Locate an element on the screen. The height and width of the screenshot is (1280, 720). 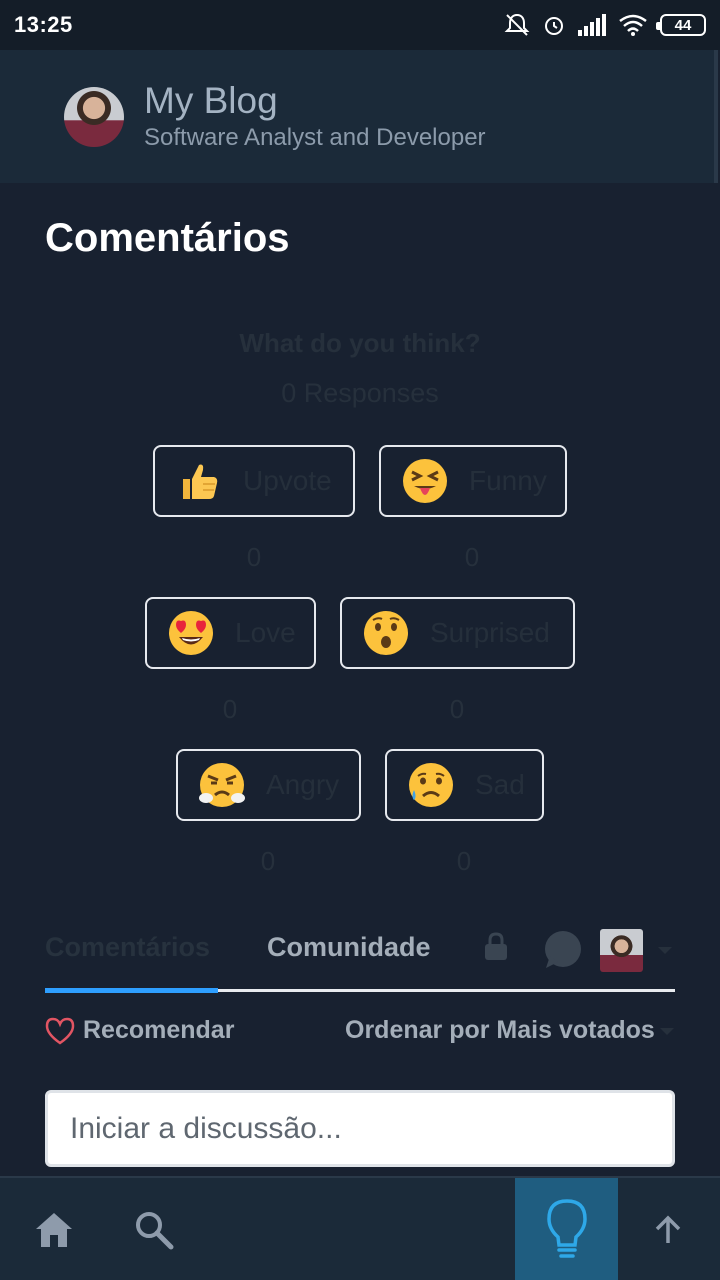
status-icons: 44 is located at coordinates (605, 25).